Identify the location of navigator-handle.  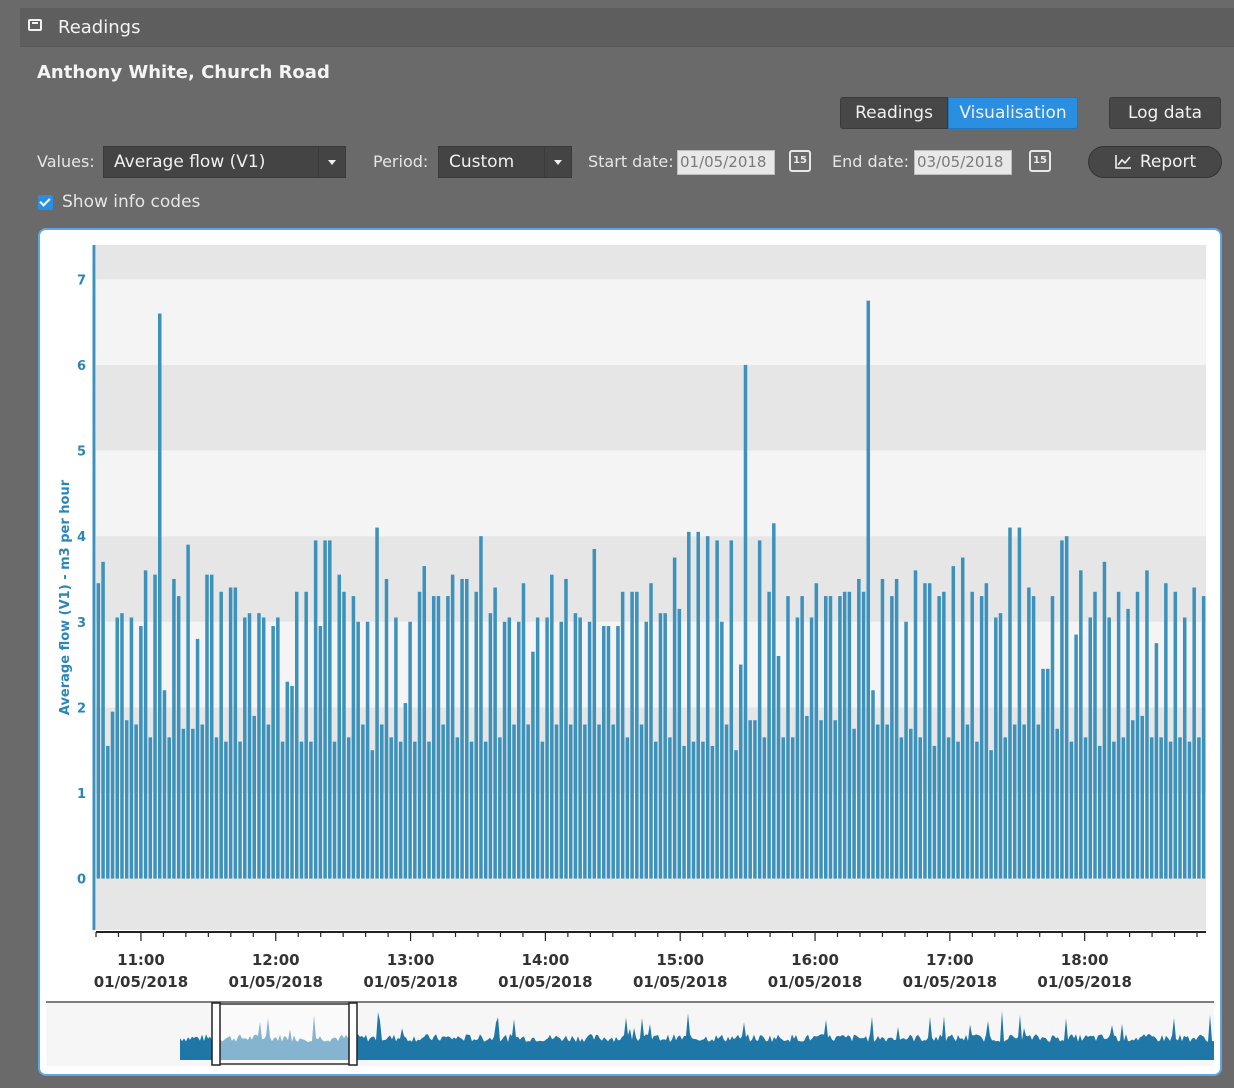
(353, 1034).